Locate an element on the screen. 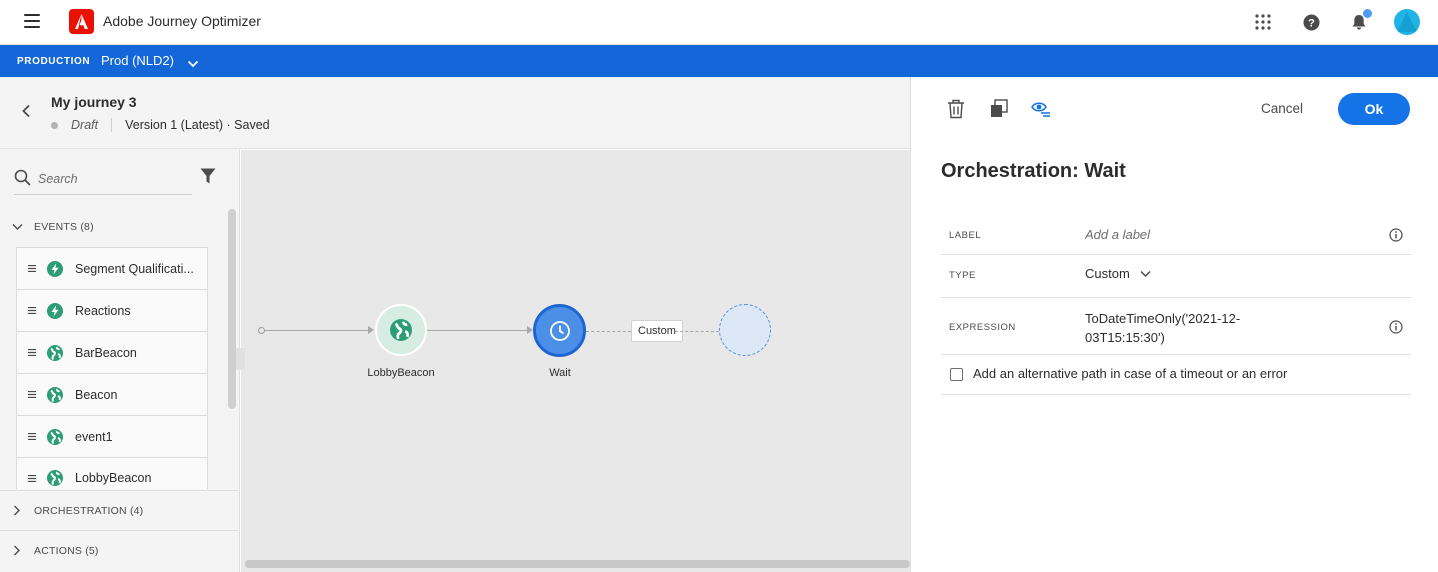  events-category: EVENTS (8) is located at coordinates (119, 227).